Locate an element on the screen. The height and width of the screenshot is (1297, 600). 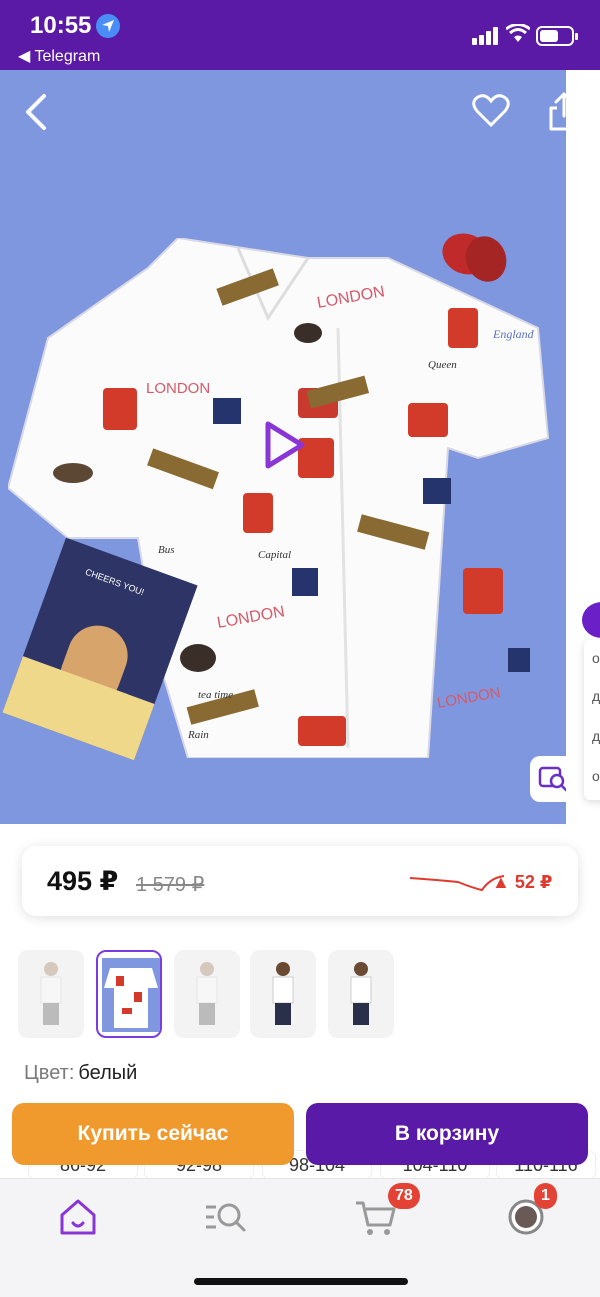
shirt-label: Queen is located at coordinates (442, 365).